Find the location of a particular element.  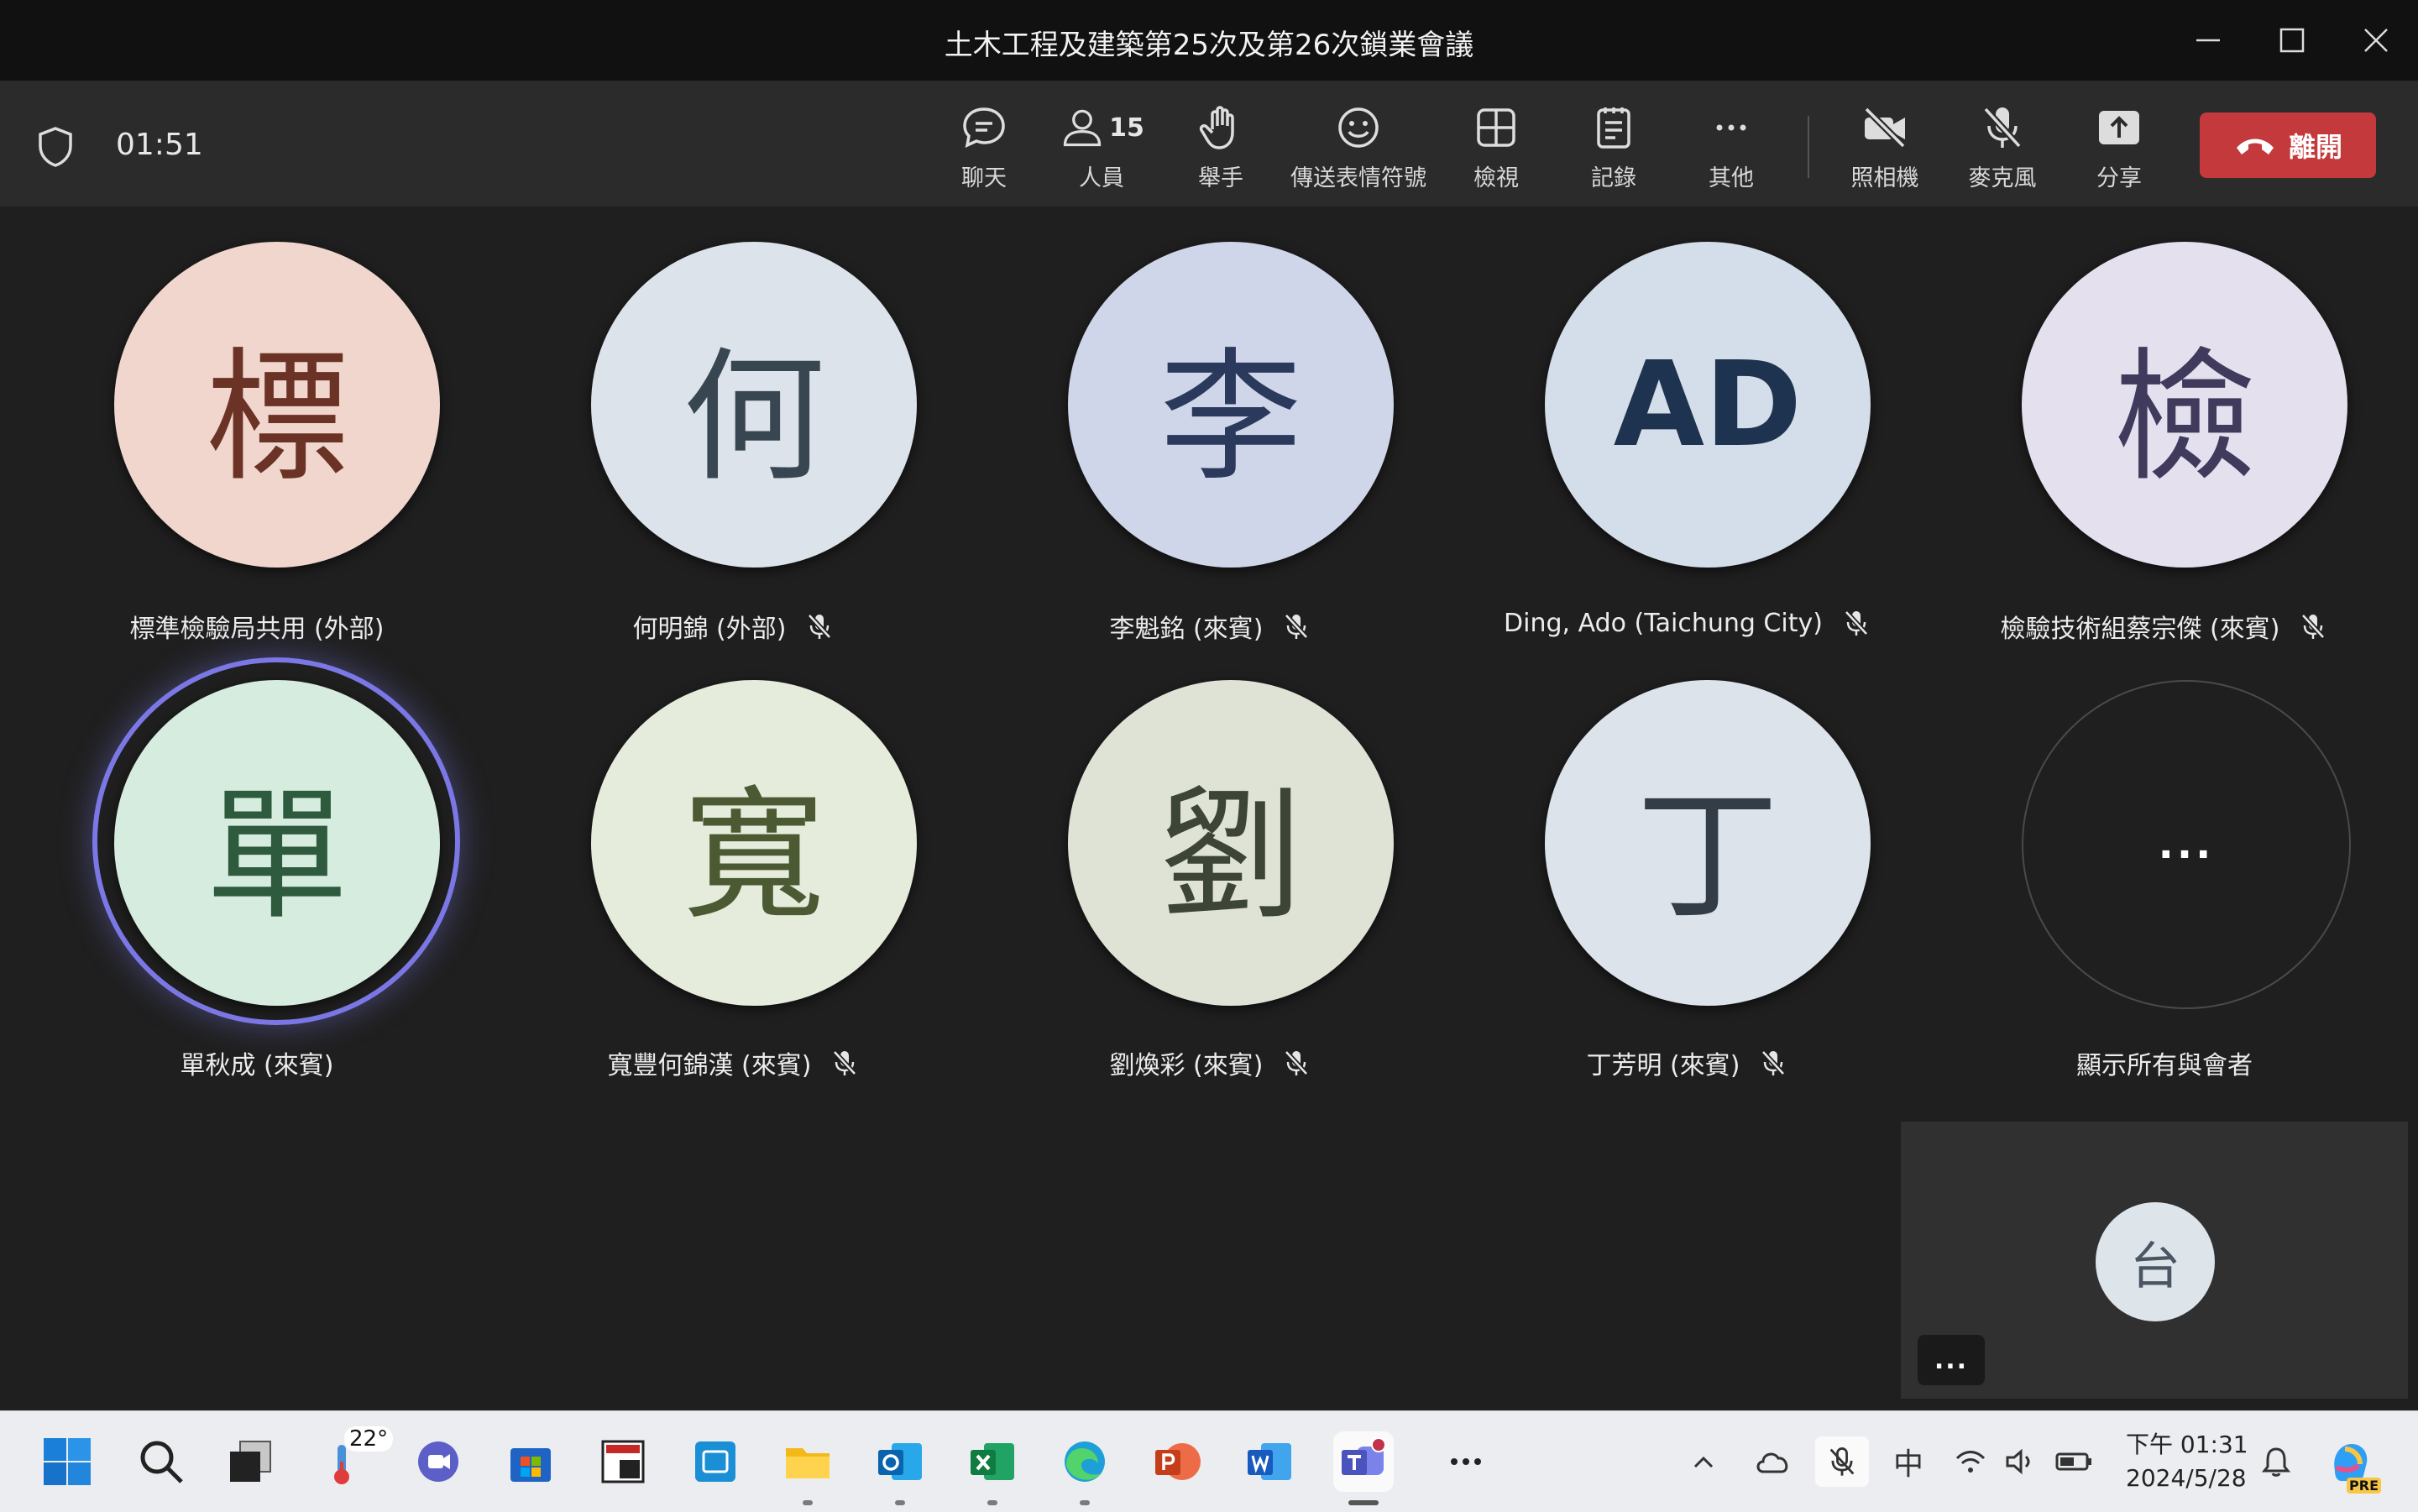

participant-tile: 單 單秋成 (來賓) is located at coordinates (257, 887).